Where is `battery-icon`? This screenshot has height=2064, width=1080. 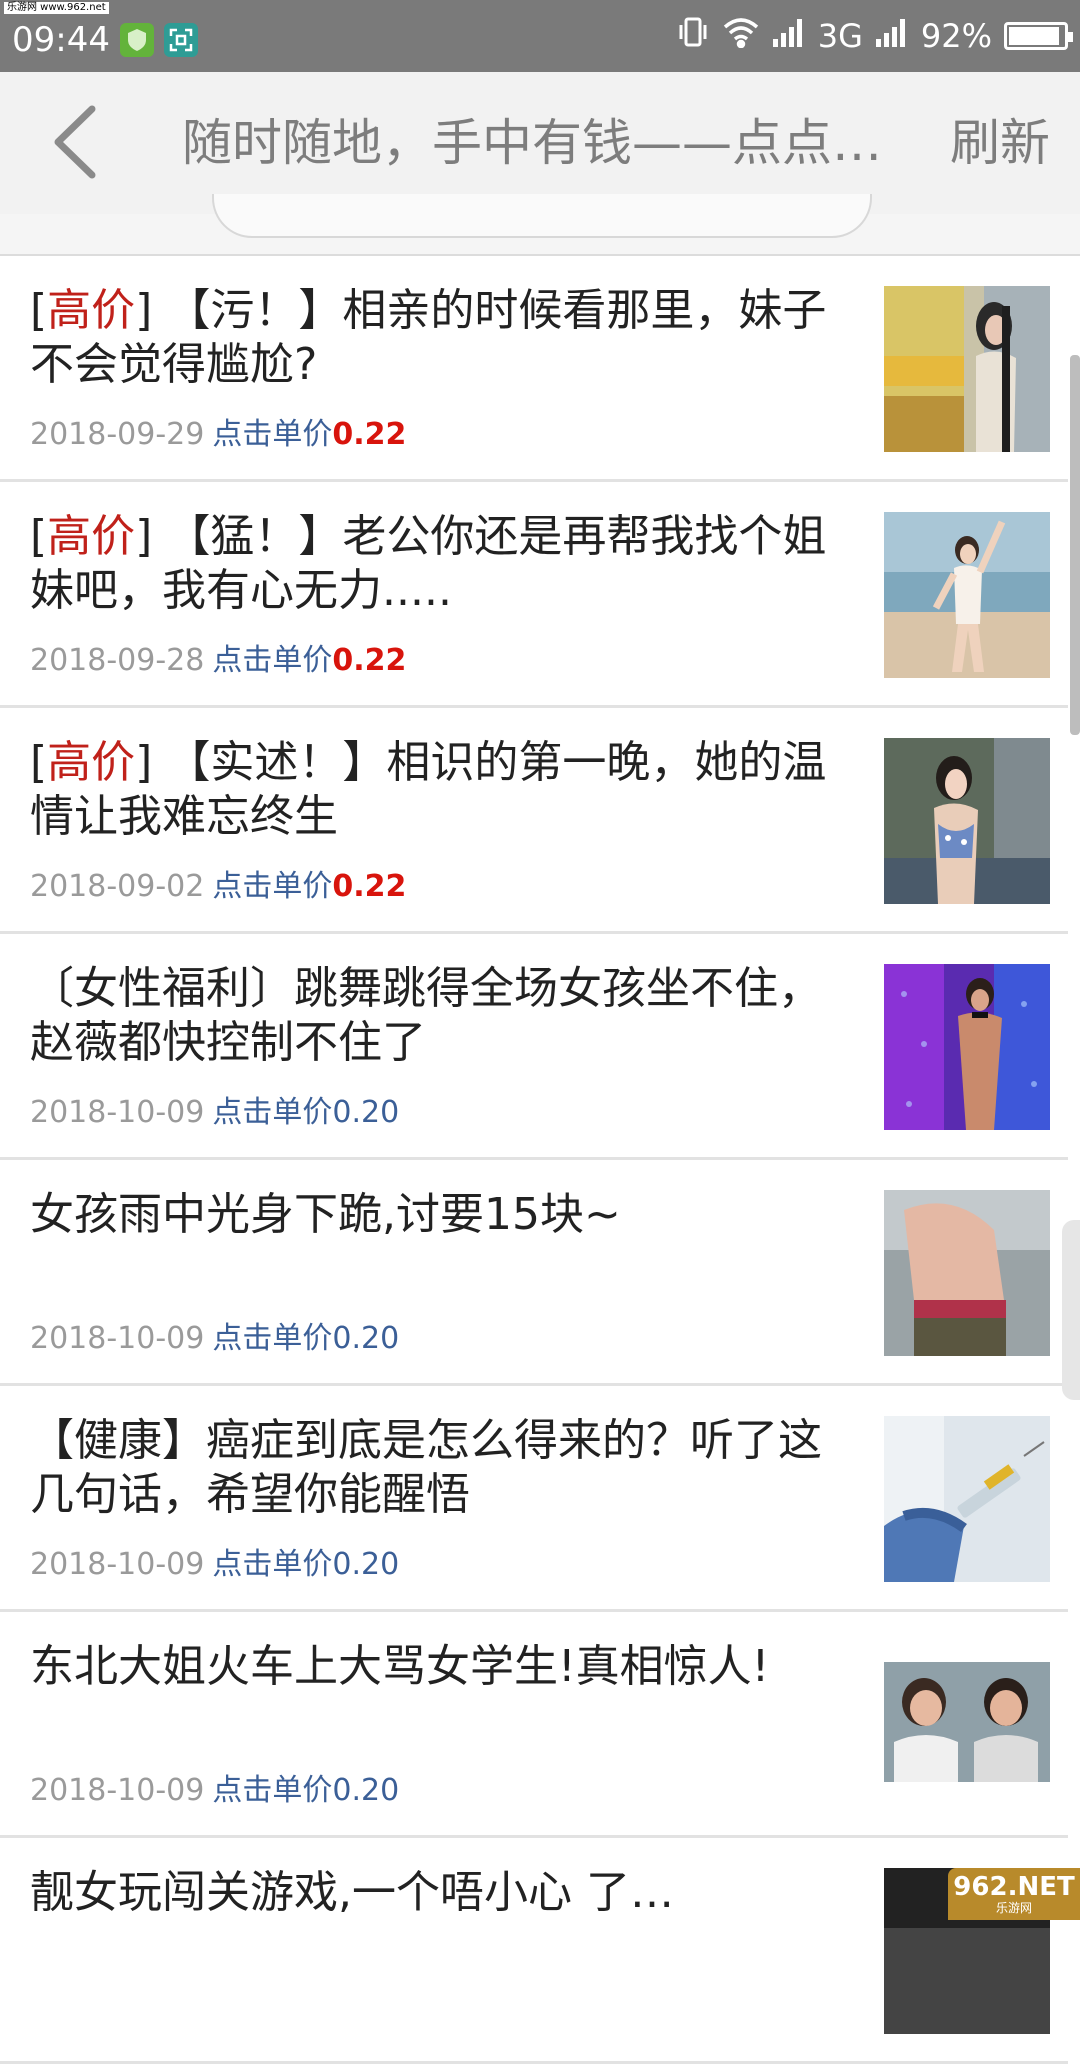
battery-icon is located at coordinates (1036, 36).